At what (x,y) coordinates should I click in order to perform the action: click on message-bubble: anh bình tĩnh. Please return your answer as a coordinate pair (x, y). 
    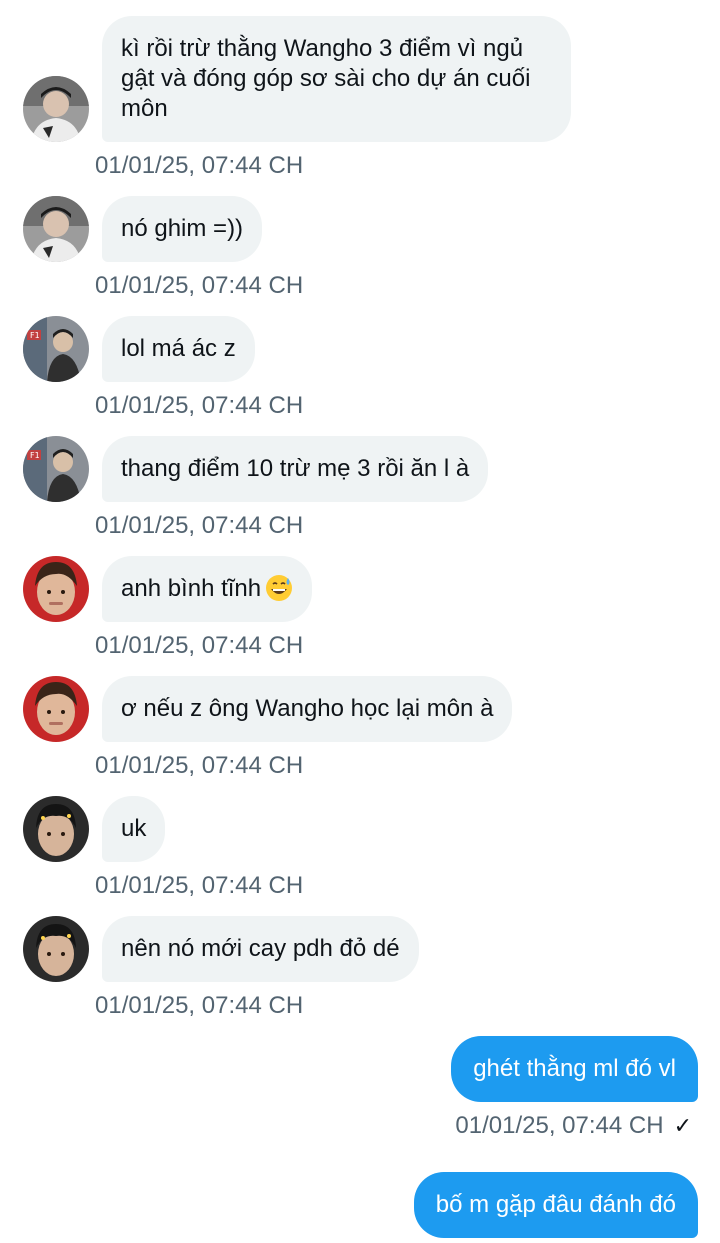
    Looking at the image, I should click on (207, 589).